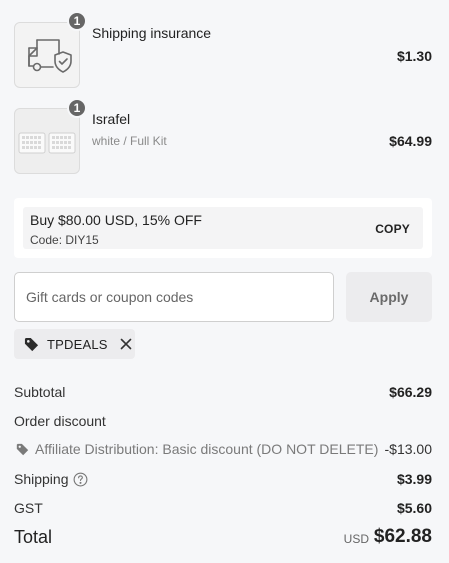 The image size is (449, 563). I want to click on offer-card: Buy $80.00 USD, 15% OFF Code: DIY15 COPY, so click(223, 228).